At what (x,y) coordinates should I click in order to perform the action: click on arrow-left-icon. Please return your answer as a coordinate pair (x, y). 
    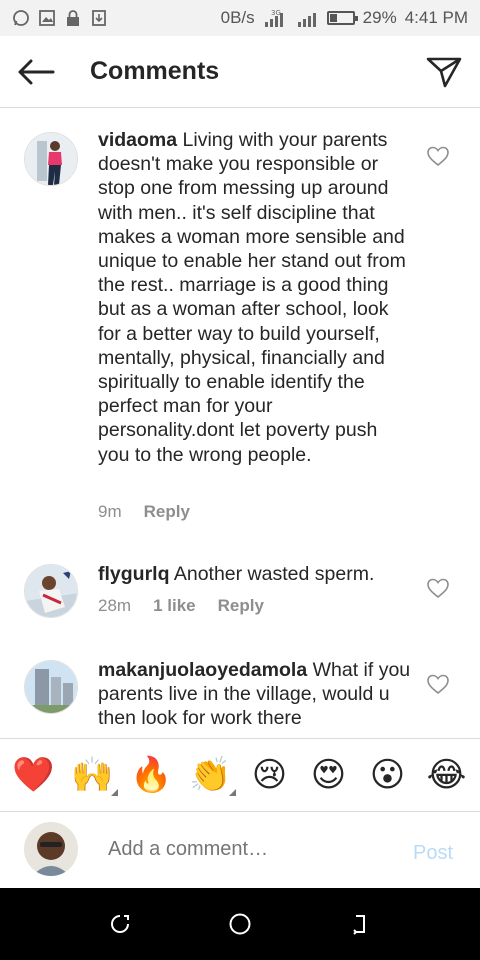
    Looking at the image, I should click on (36, 72).